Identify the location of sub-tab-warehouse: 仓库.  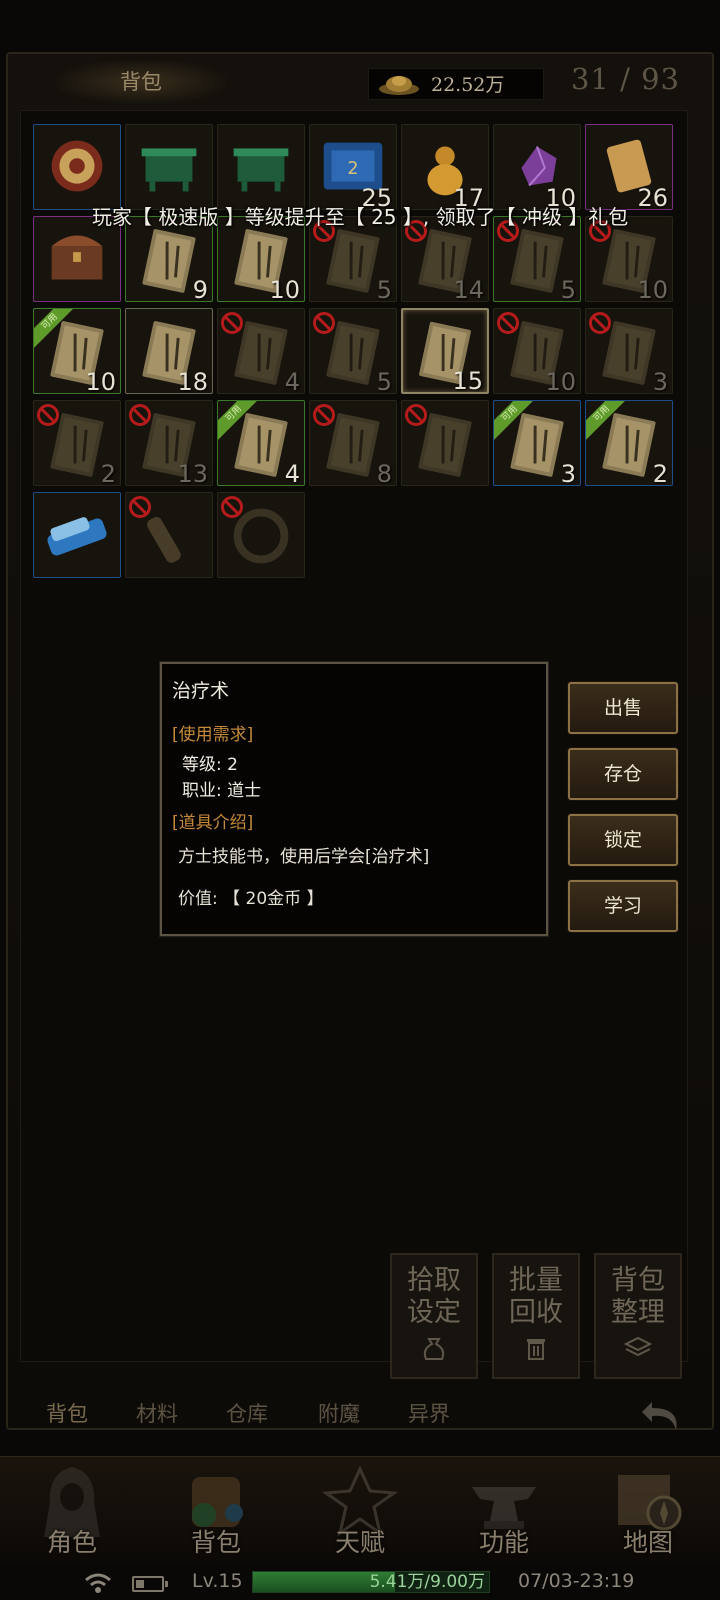
(247, 1413).